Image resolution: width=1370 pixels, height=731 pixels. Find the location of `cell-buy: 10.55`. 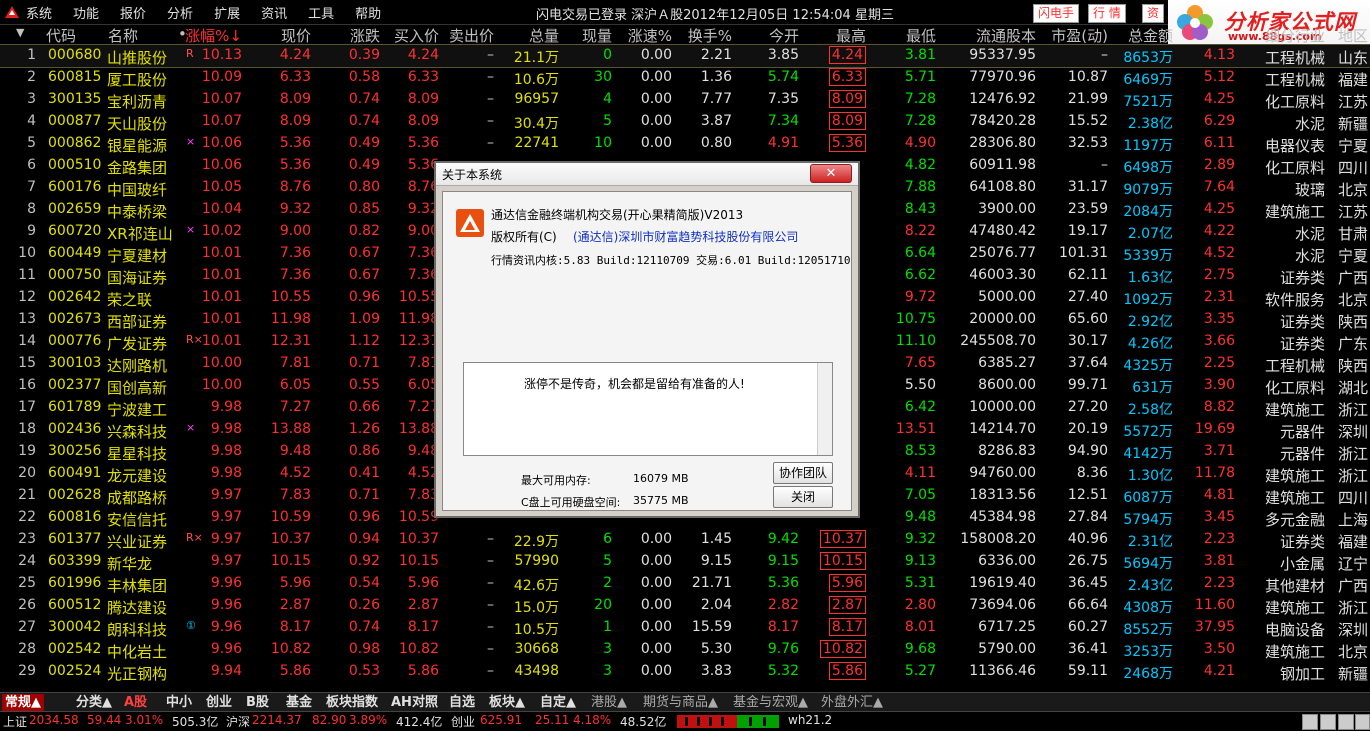

cell-buy: 10.55 is located at coordinates (418, 297).